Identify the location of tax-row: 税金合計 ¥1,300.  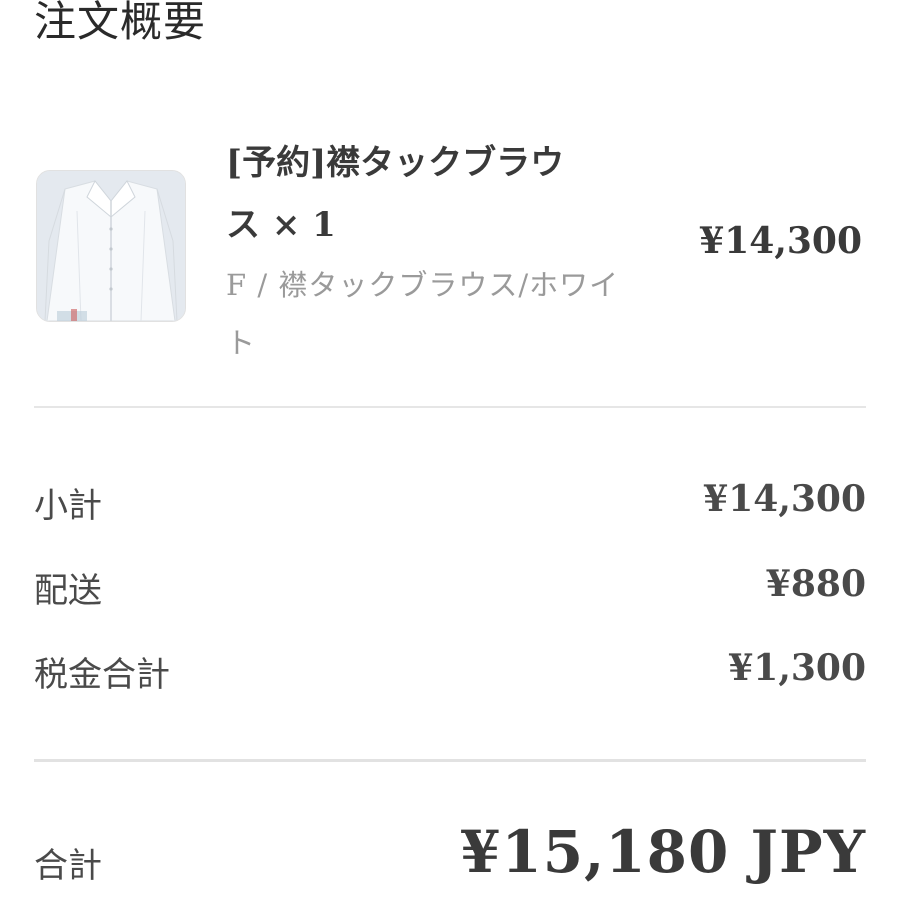
(450, 677).